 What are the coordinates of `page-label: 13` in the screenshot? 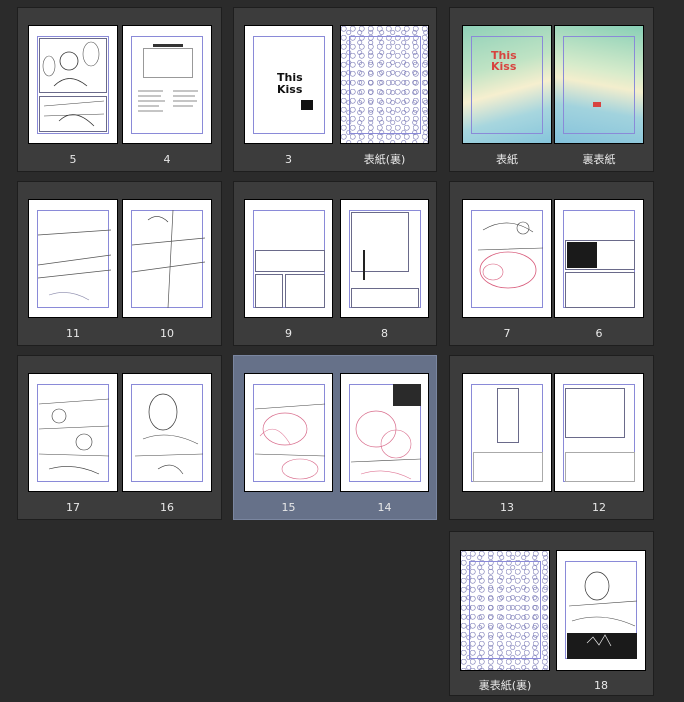 It's located at (507, 507).